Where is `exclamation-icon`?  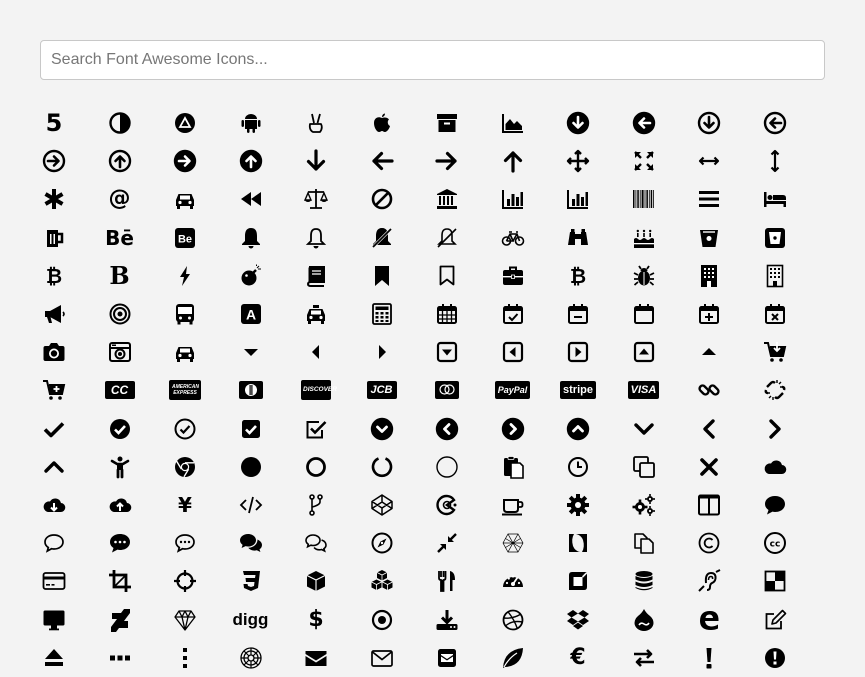 exclamation-icon is located at coordinates (709, 658).